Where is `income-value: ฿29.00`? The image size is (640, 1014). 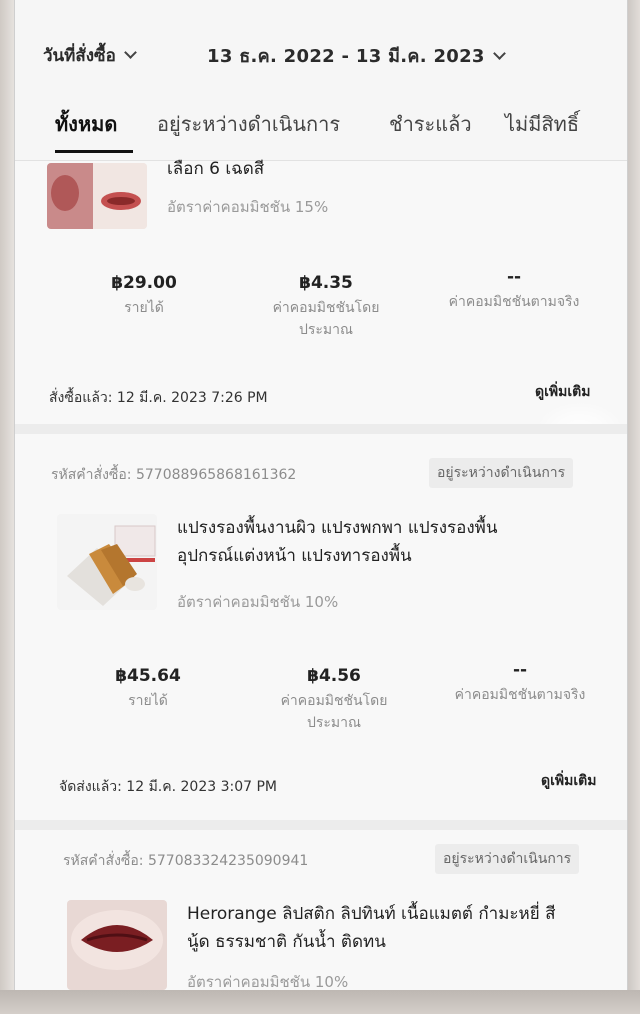
income-value: ฿29.00 is located at coordinates (144, 283).